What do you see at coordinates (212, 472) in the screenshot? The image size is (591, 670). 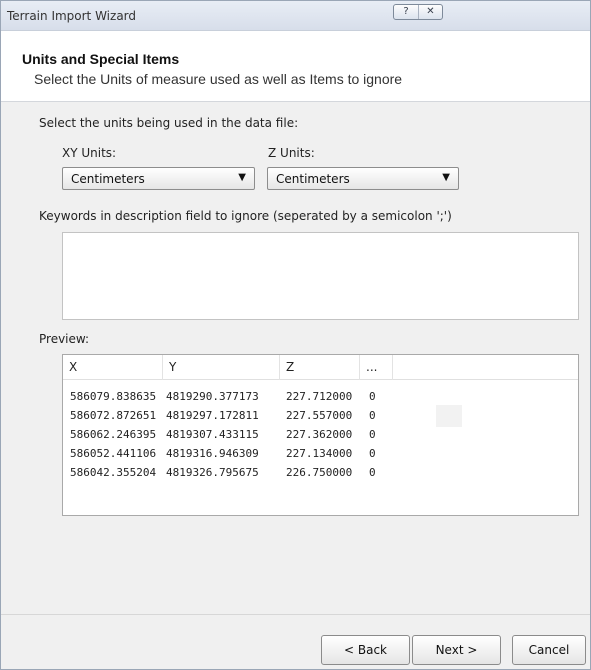 I see `table-cell-y: 4819326.795675` at bounding box center [212, 472].